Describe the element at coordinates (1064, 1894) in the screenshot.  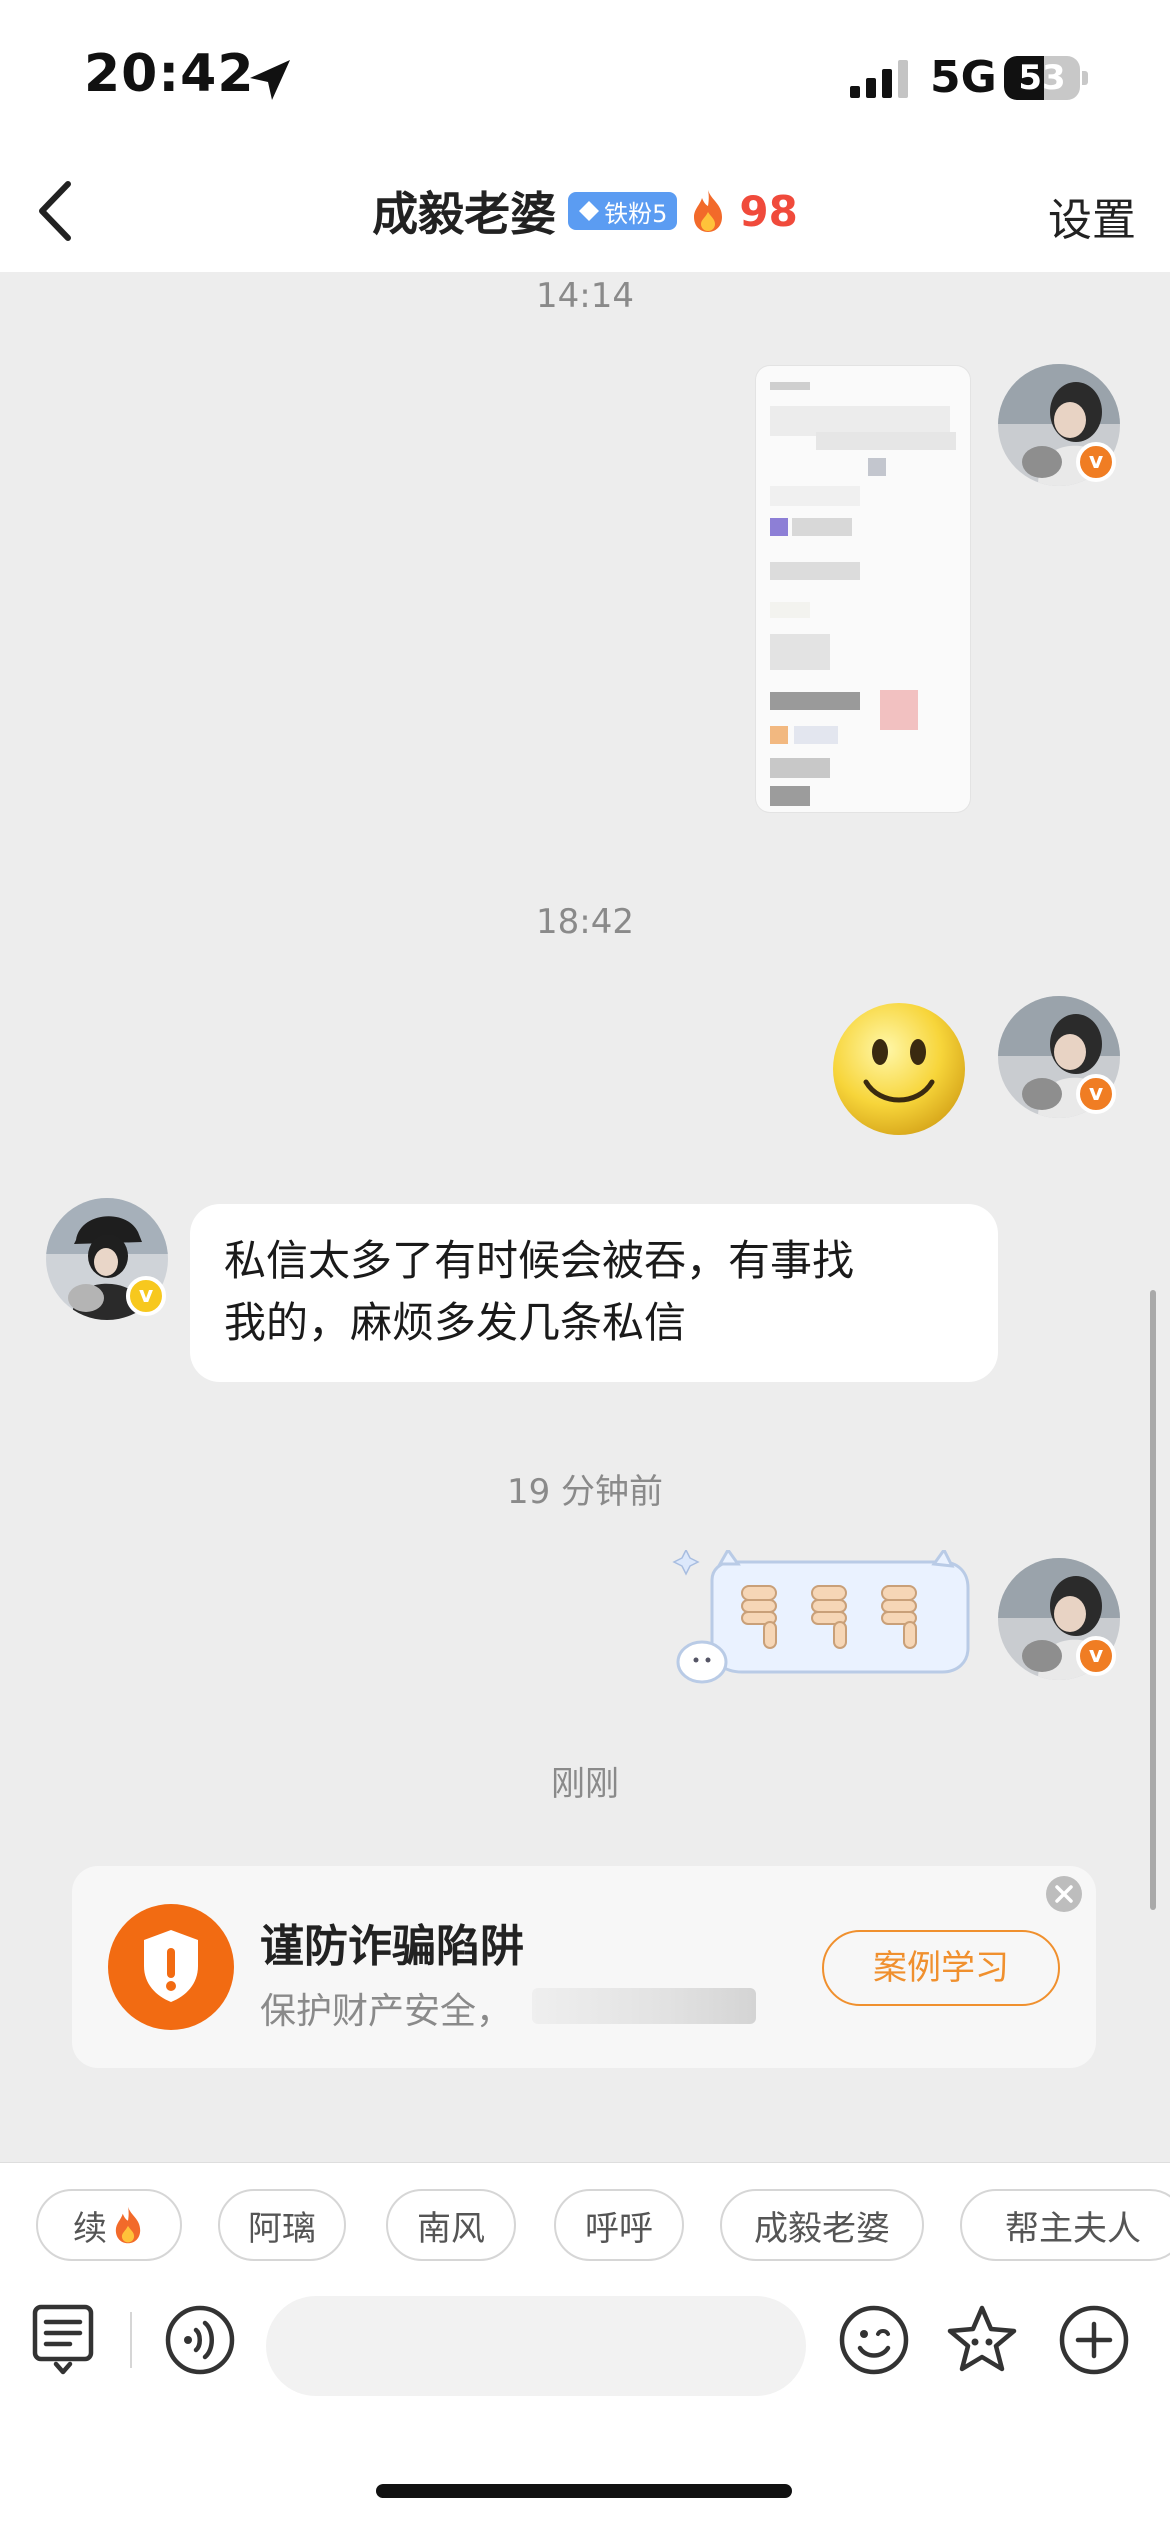
I see `close-icon` at that location.